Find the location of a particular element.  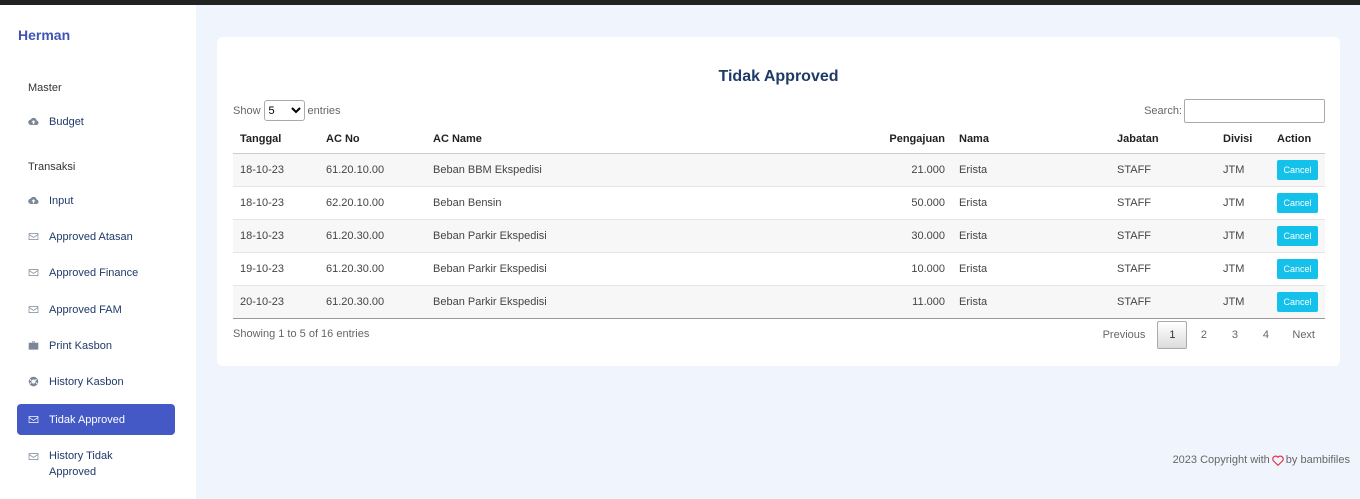

pagination: Previous 1 2 3 4 Next is located at coordinates (1208, 335).